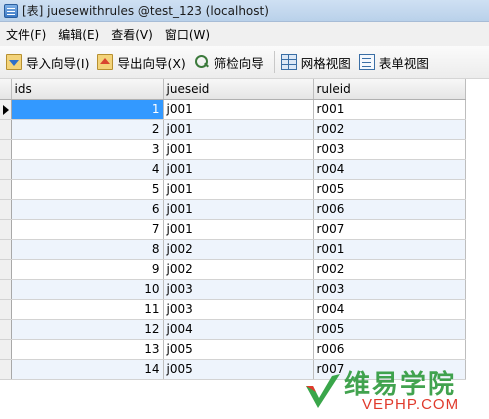  I want to click on cell-ids: 8, so click(87, 249).